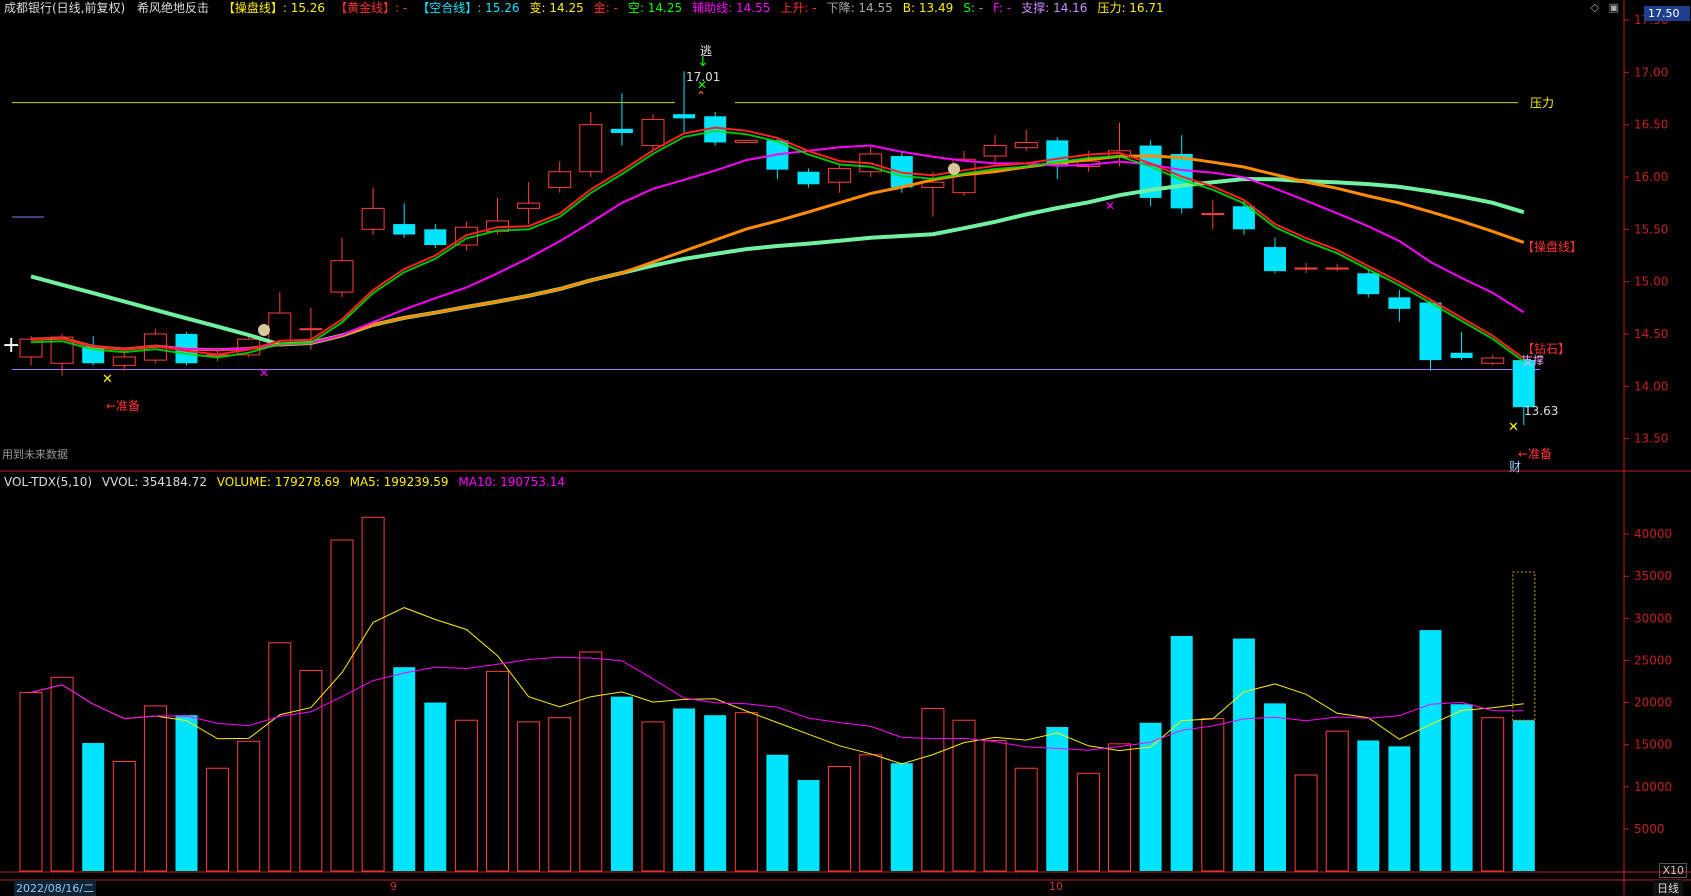 Image resolution: width=1691 pixels, height=896 pixels. Describe the element at coordinates (1614, 7) in the screenshot. I see `restore-icon: ▣` at that location.